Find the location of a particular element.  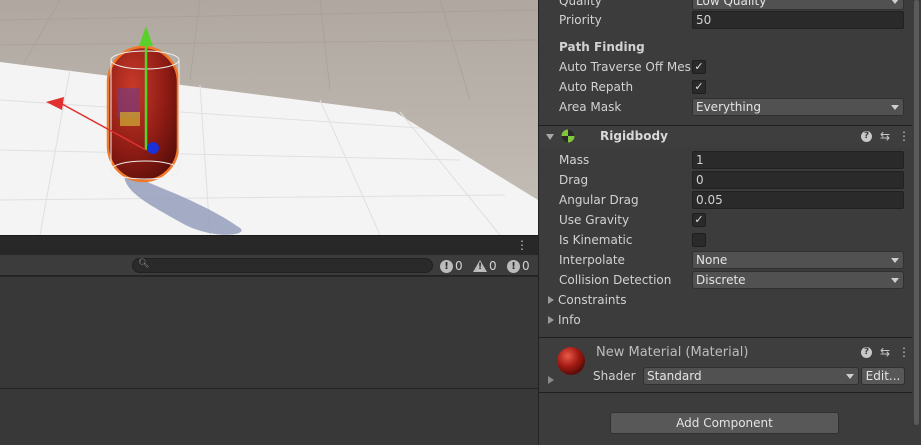

rigidbody-header: Rigidbody ? ⇆ ⋮ is located at coordinates (730, 136).